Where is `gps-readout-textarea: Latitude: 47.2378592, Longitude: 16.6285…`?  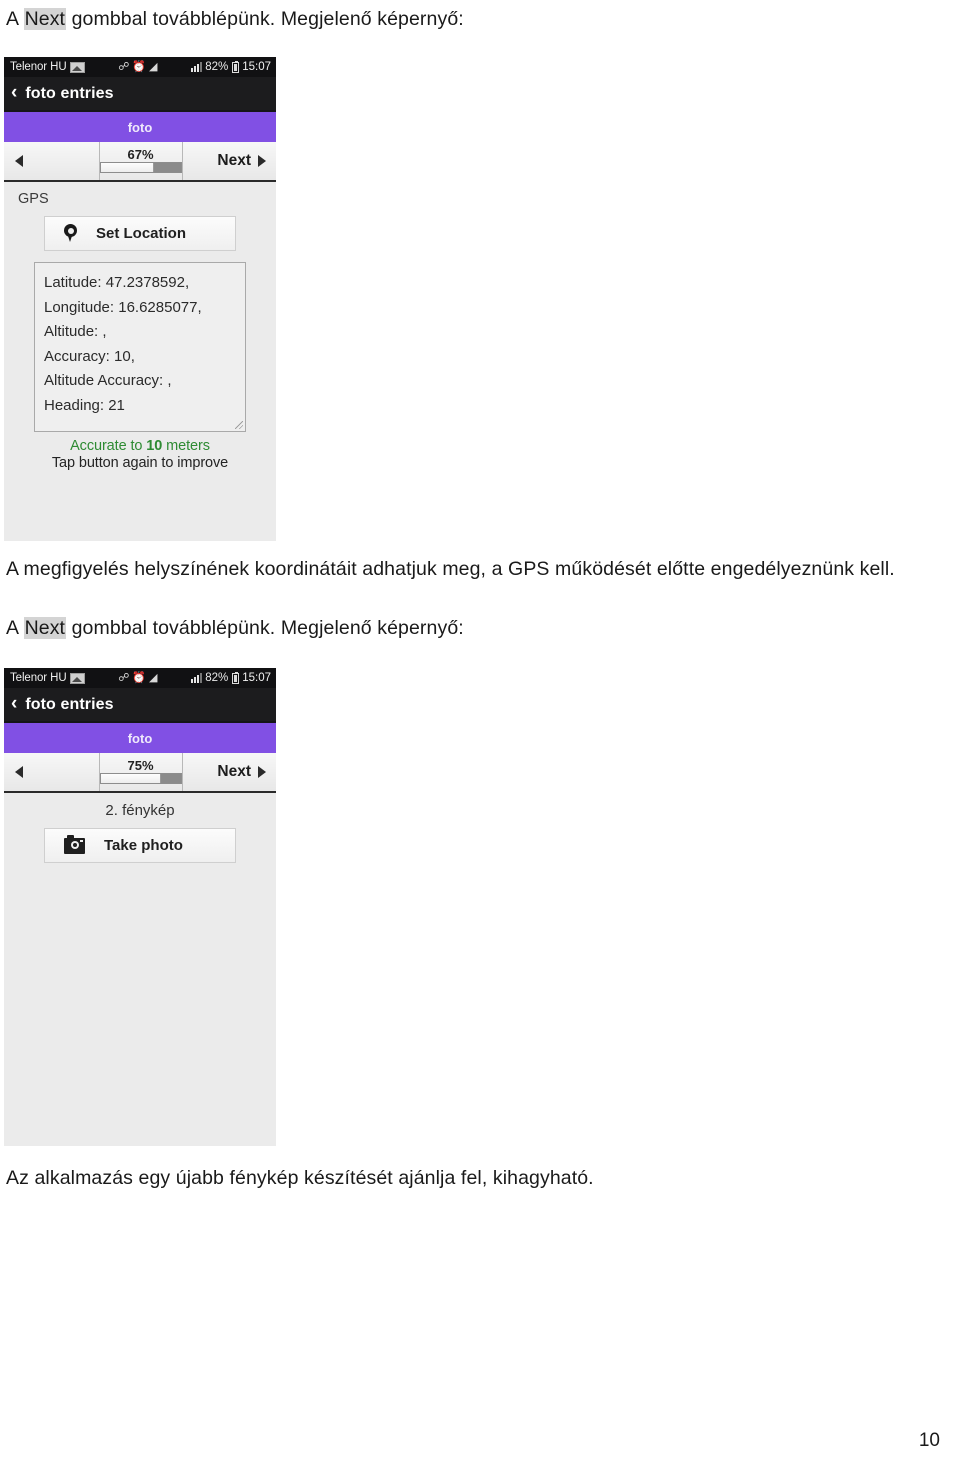
gps-readout-textarea: Latitude: 47.2378592, Longitude: 16.6285… is located at coordinates (140, 347).